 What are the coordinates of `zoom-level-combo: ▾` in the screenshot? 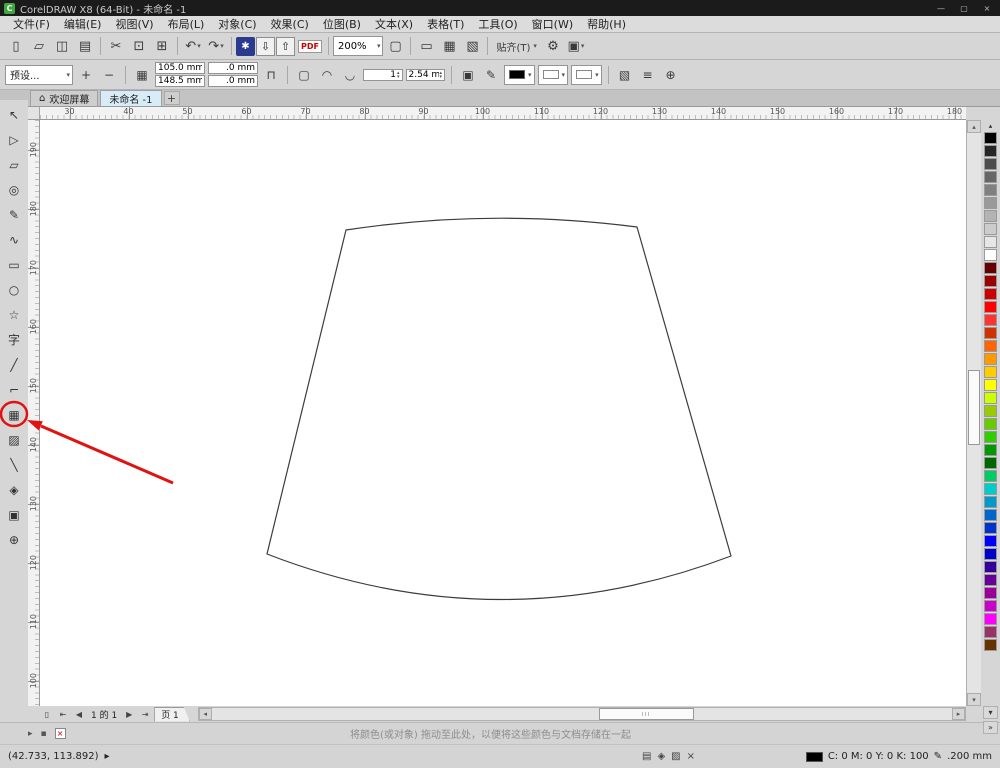 It's located at (358, 46).